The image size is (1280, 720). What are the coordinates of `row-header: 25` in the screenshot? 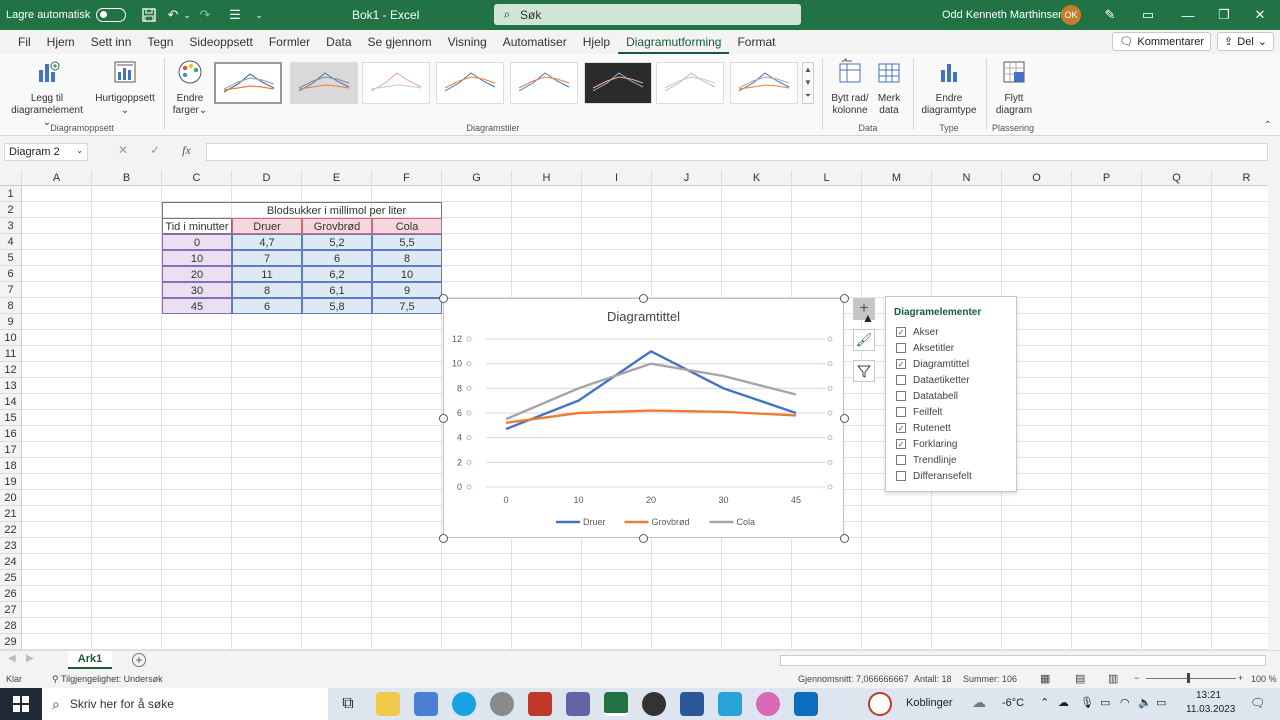 It's located at (11, 578).